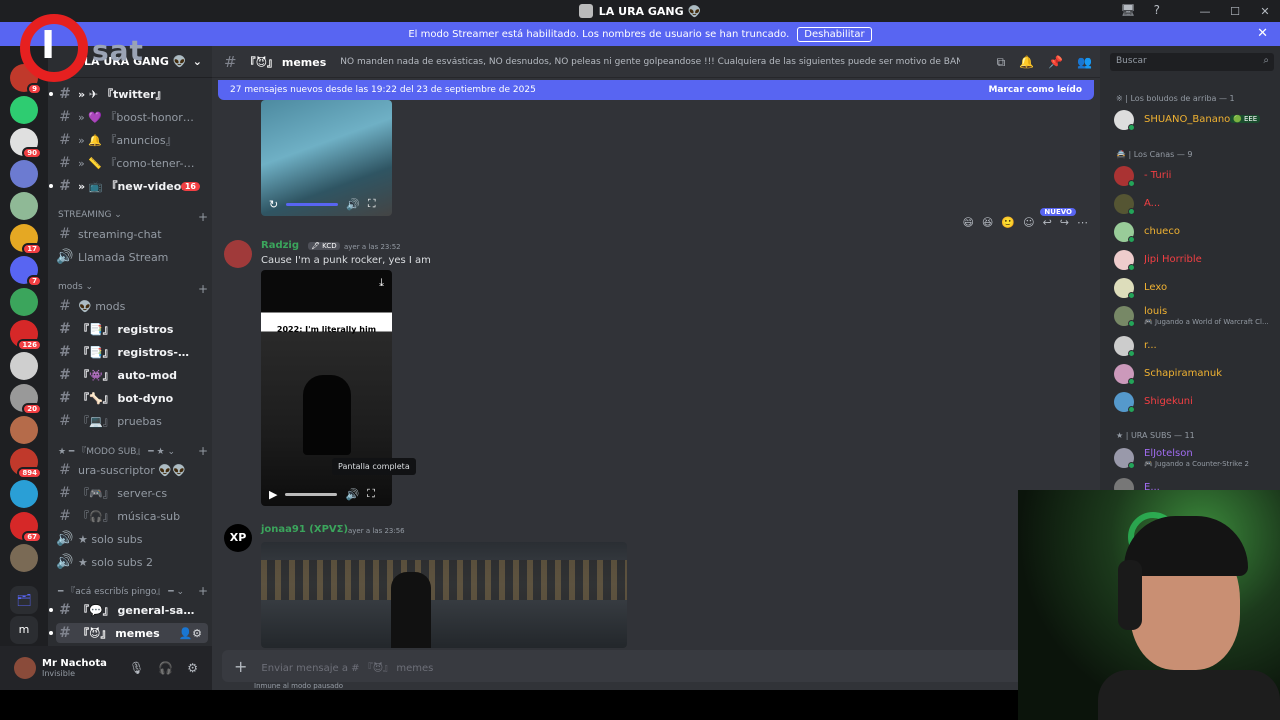 Image resolution: width=1280 pixels, height=720 pixels. What do you see at coordinates (128, 94) in the screenshot?
I see `channel-item: # » ✈ 『twitter』` at bounding box center [128, 94].